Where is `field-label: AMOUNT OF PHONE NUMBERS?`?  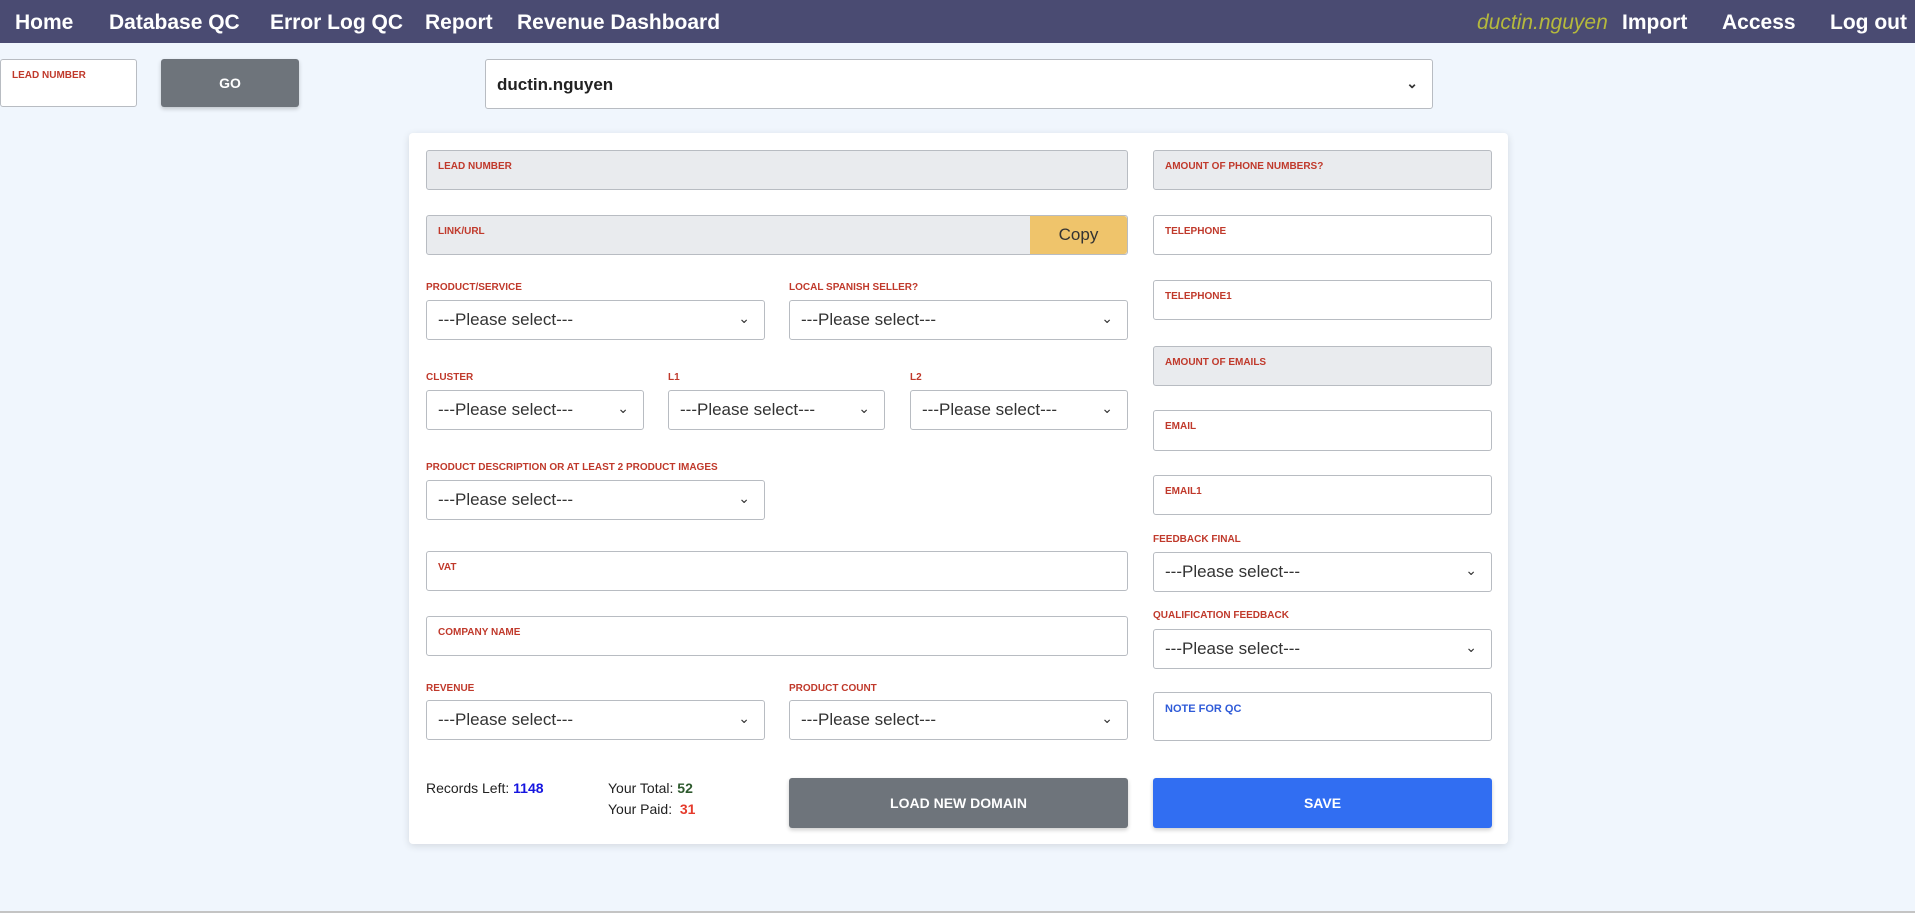 field-label: AMOUNT OF PHONE NUMBERS? is located at coordinates (1244, 166).